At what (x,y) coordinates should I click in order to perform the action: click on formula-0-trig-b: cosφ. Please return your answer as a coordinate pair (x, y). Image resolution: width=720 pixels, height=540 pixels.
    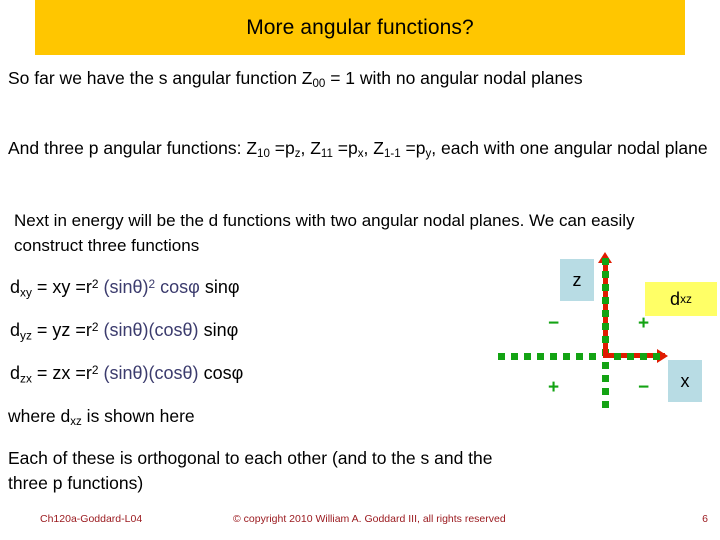
    Looking at the image, I should click on (177, 287).